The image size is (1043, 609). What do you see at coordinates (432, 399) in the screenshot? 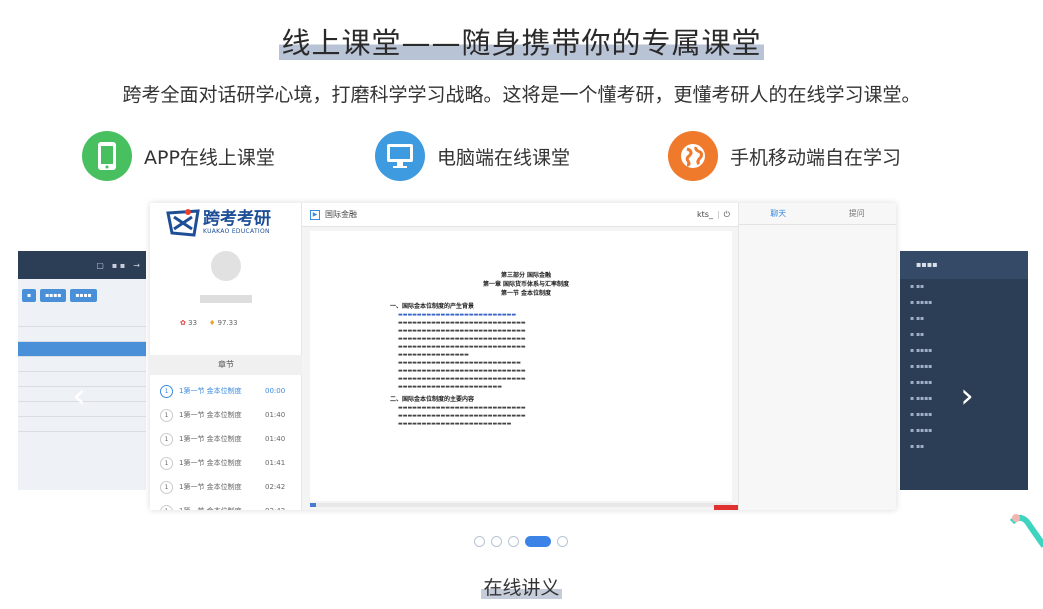
I see `doc-subheading: 二、国际金本位制度的主要内容` at bounding box center [432, 399].